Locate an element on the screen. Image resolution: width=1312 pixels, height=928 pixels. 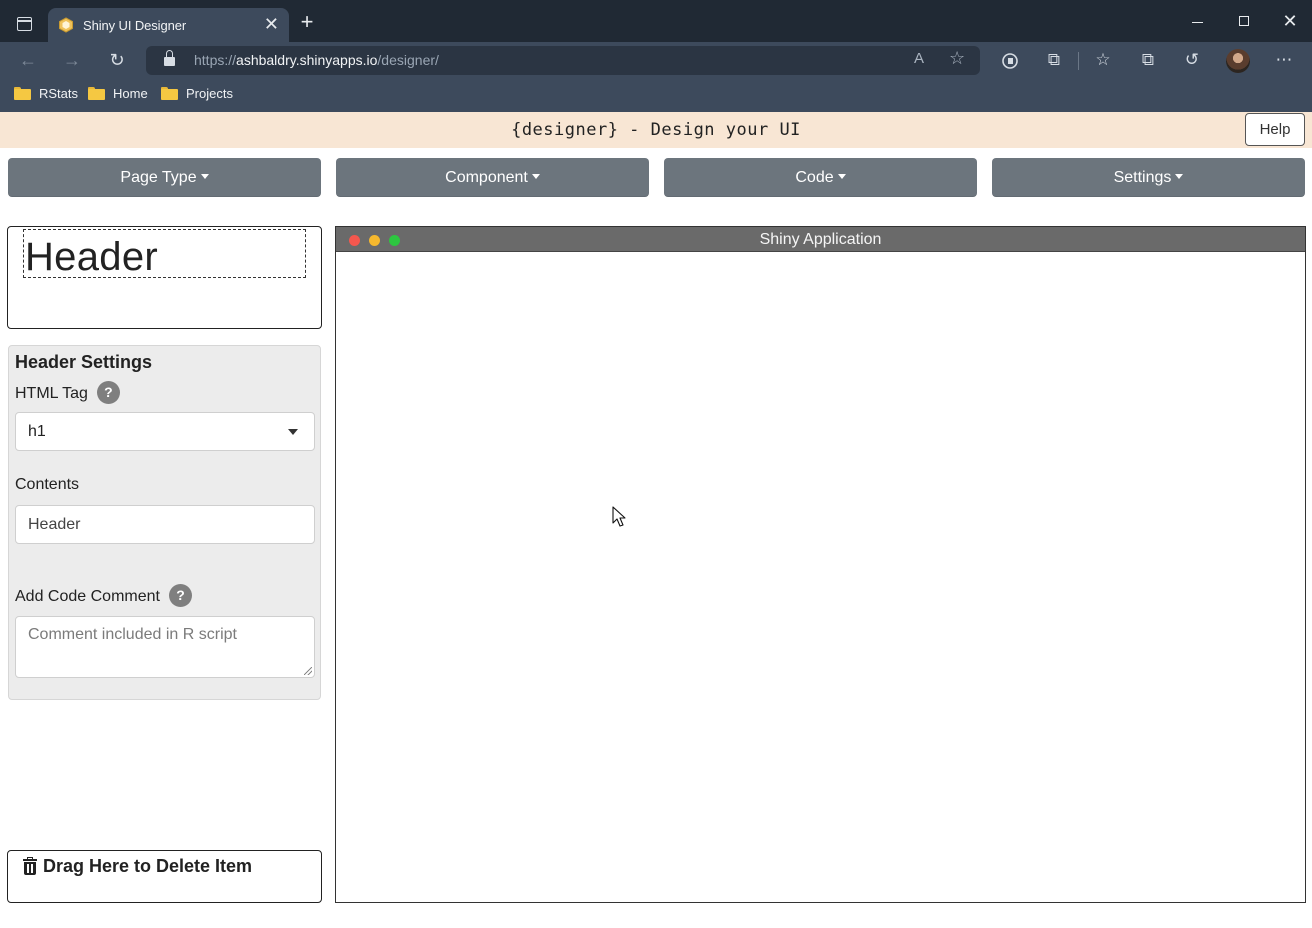
component-preview: Header is located at coordinates (164, 277).